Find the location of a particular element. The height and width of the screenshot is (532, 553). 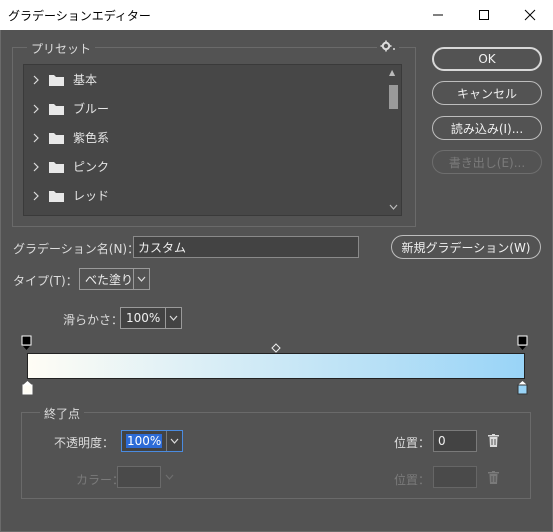

gradient-name-input: カスタム is located at coordinates (246, 247).